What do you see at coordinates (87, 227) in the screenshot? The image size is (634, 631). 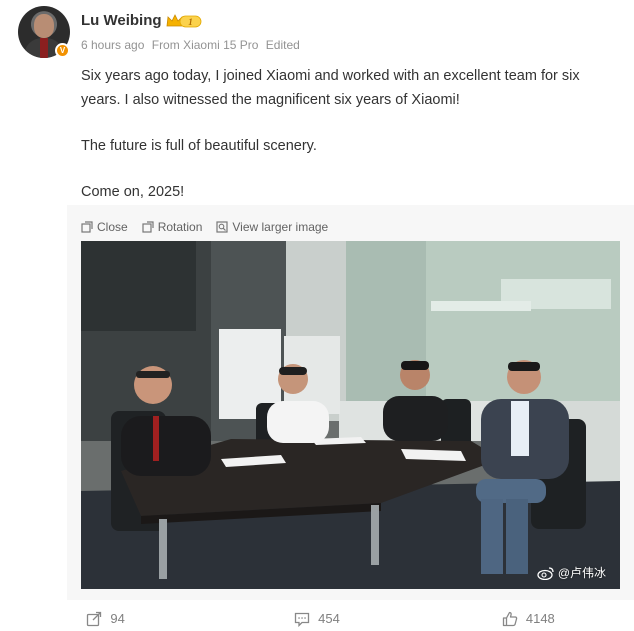 I see `collapse-icon` at bounding box center [87, 227].